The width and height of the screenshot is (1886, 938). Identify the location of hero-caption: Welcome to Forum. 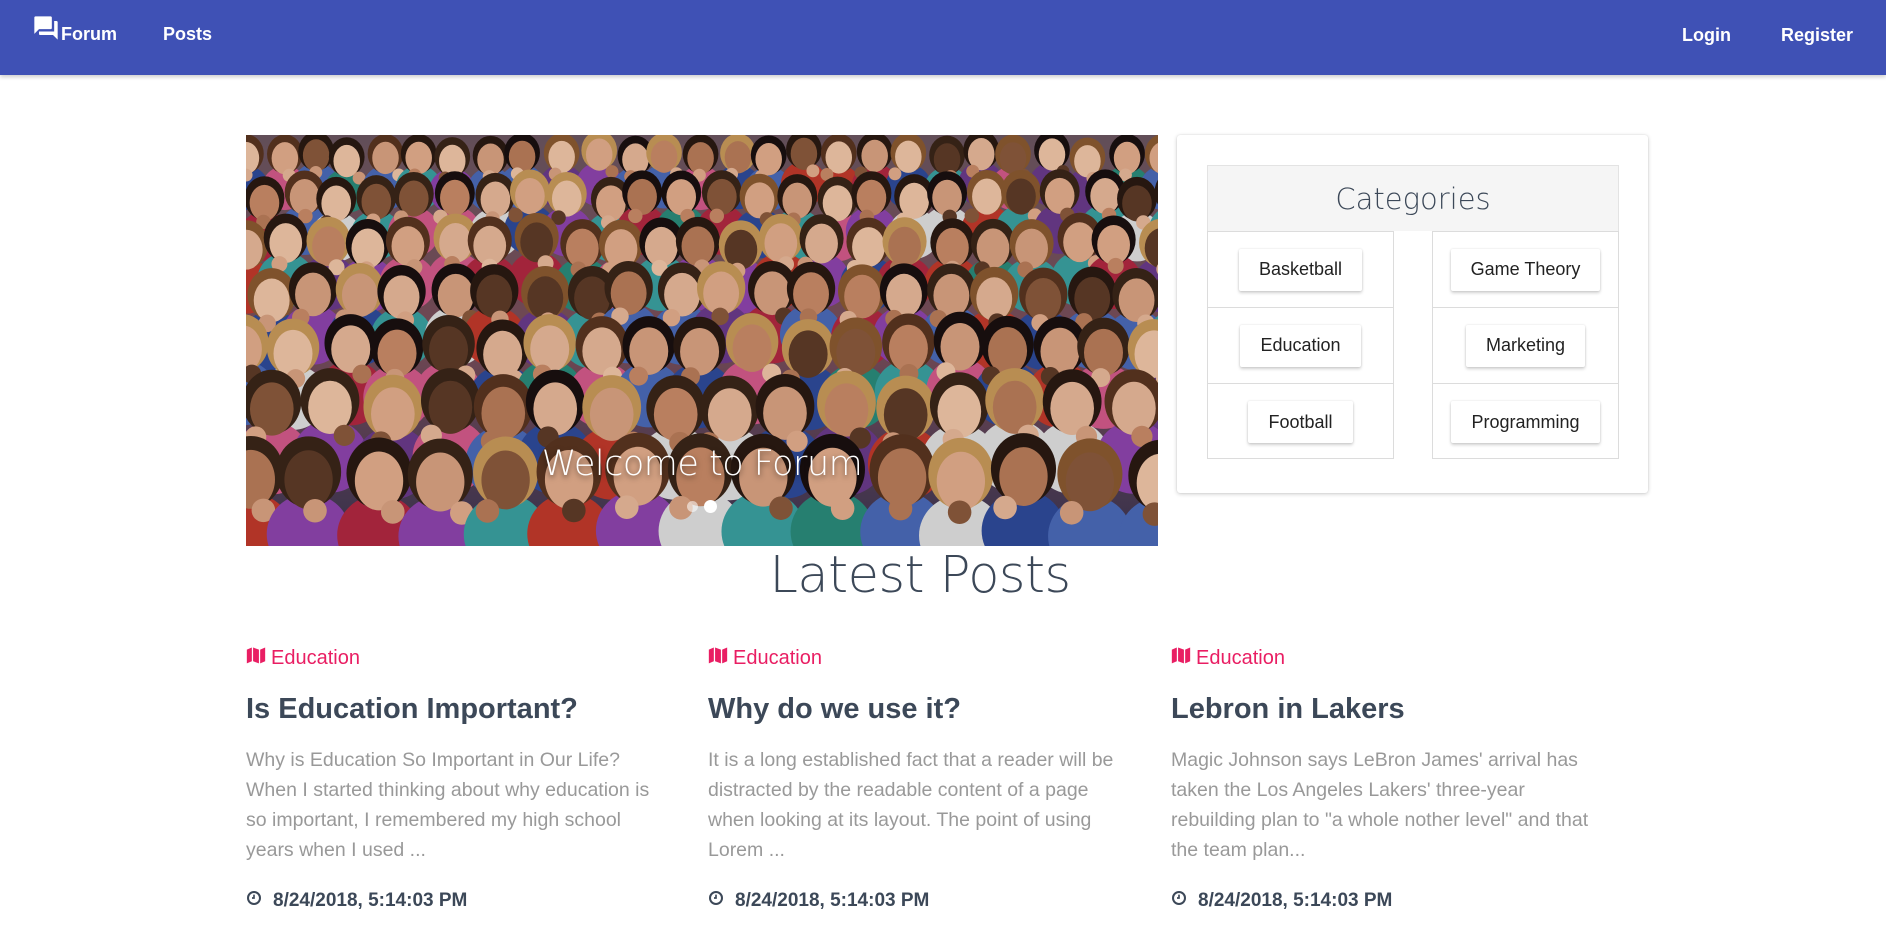
(702, 464).